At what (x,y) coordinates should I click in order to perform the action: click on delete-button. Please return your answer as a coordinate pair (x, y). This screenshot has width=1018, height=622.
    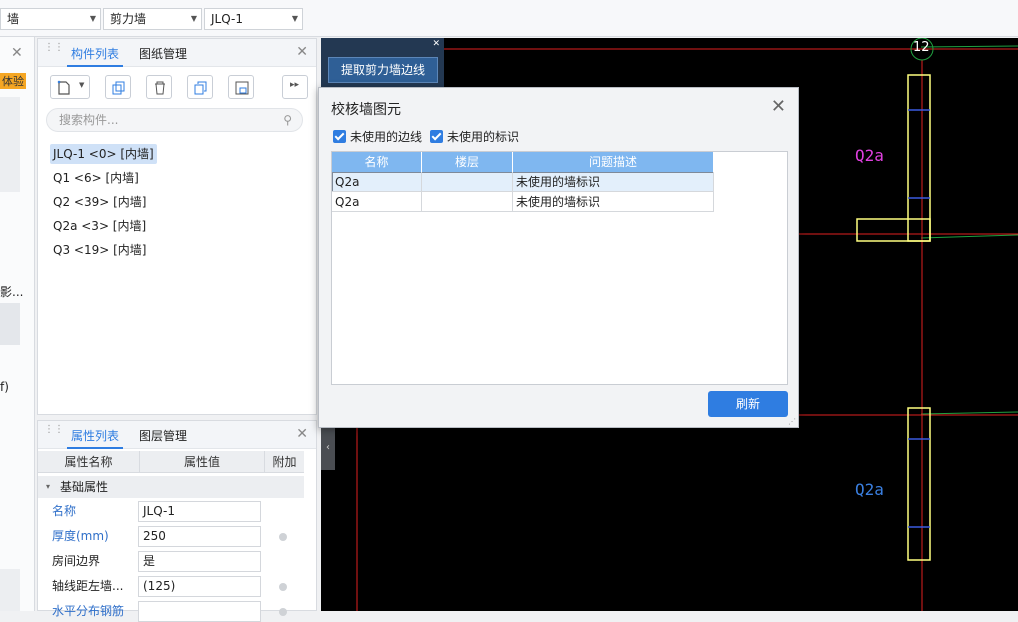
    Looking at the image, I should click on (159, 87).